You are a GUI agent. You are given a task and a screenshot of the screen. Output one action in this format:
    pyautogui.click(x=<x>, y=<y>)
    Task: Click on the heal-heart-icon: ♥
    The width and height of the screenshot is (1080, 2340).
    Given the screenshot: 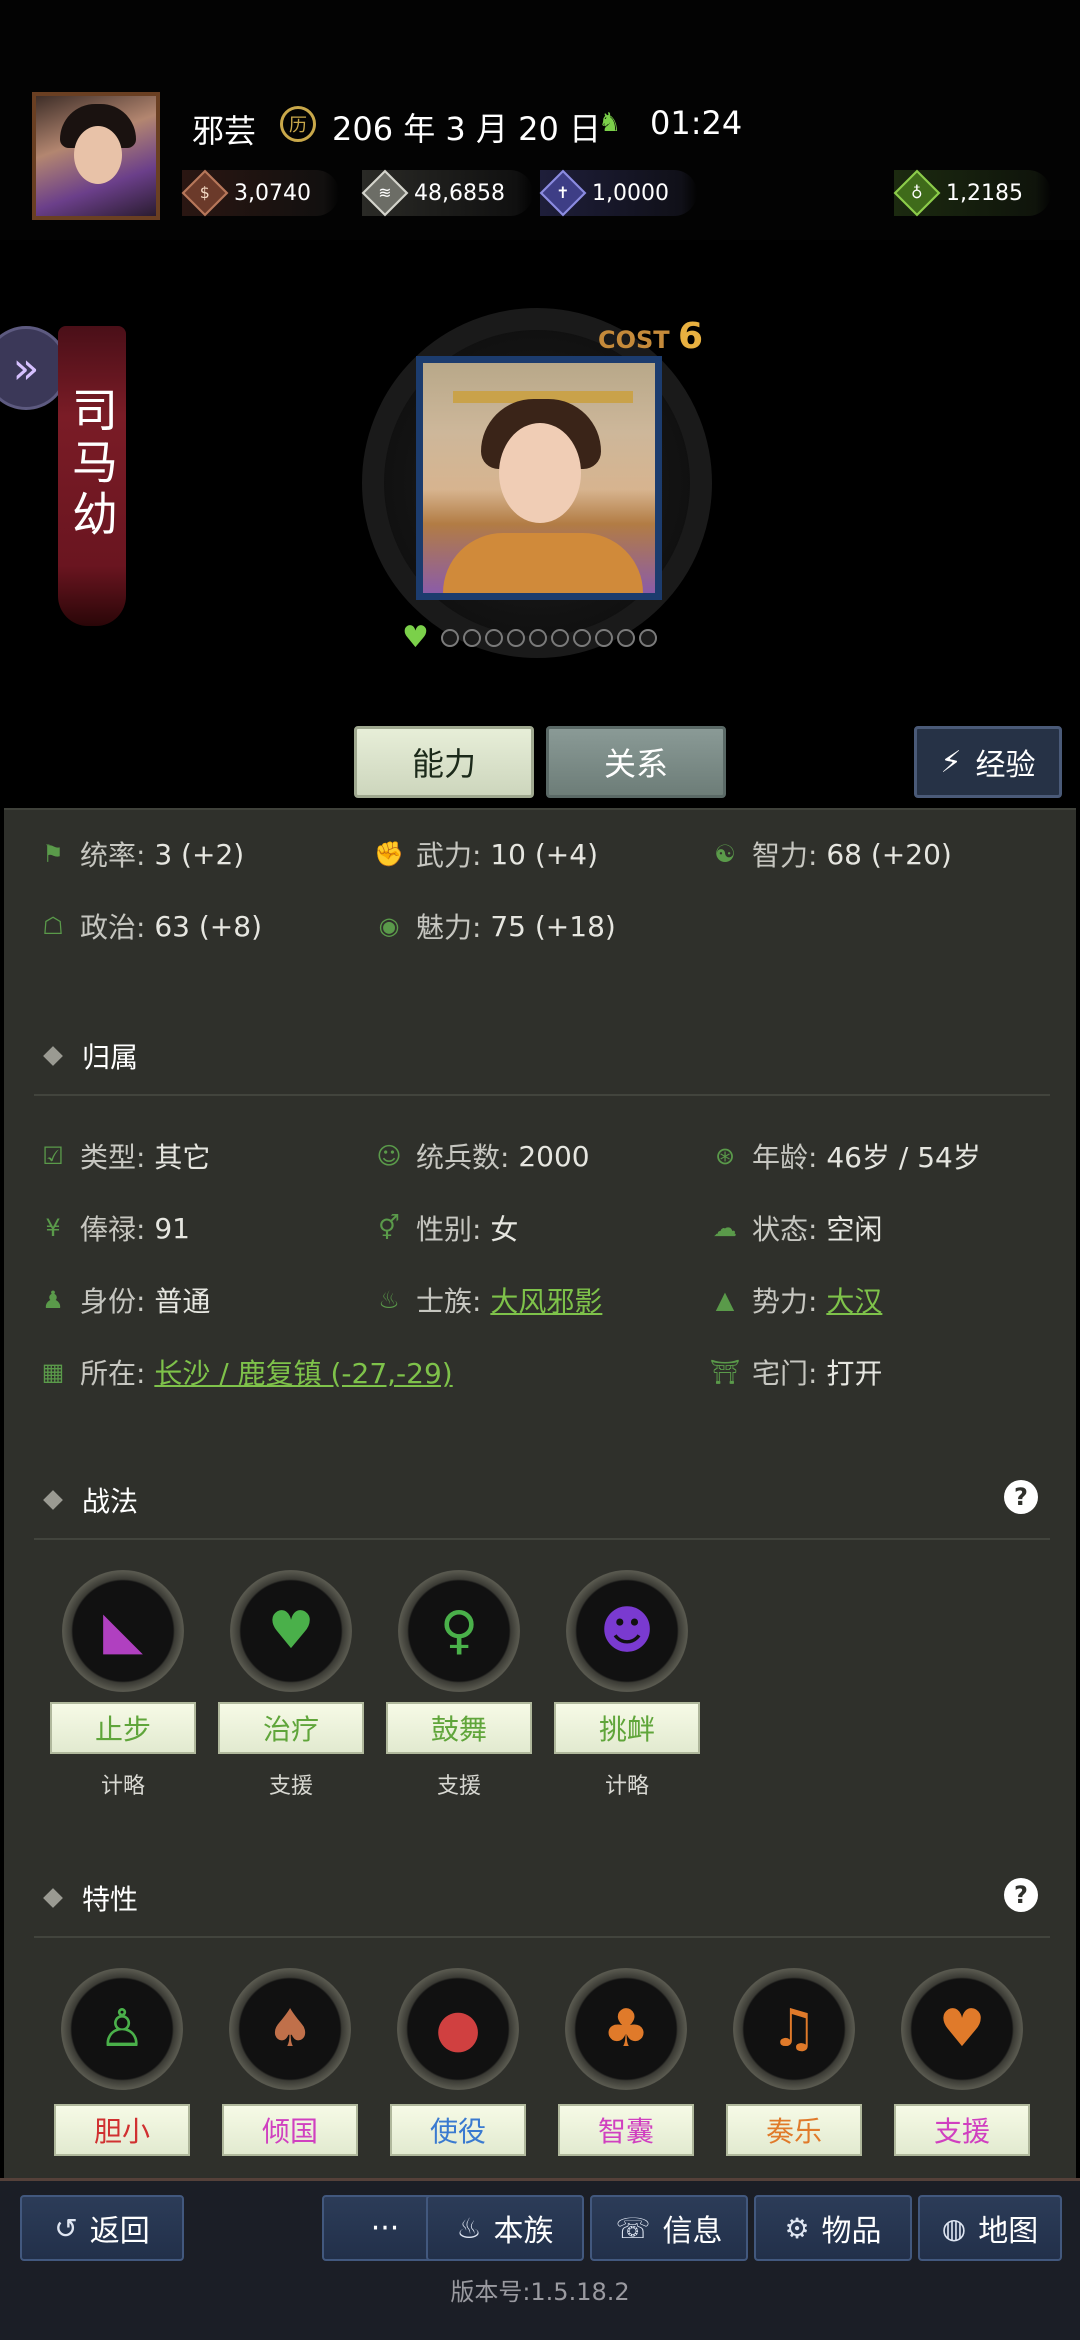 What is the action you would take?
    pyautogui.click(x=291, y=1631)
    